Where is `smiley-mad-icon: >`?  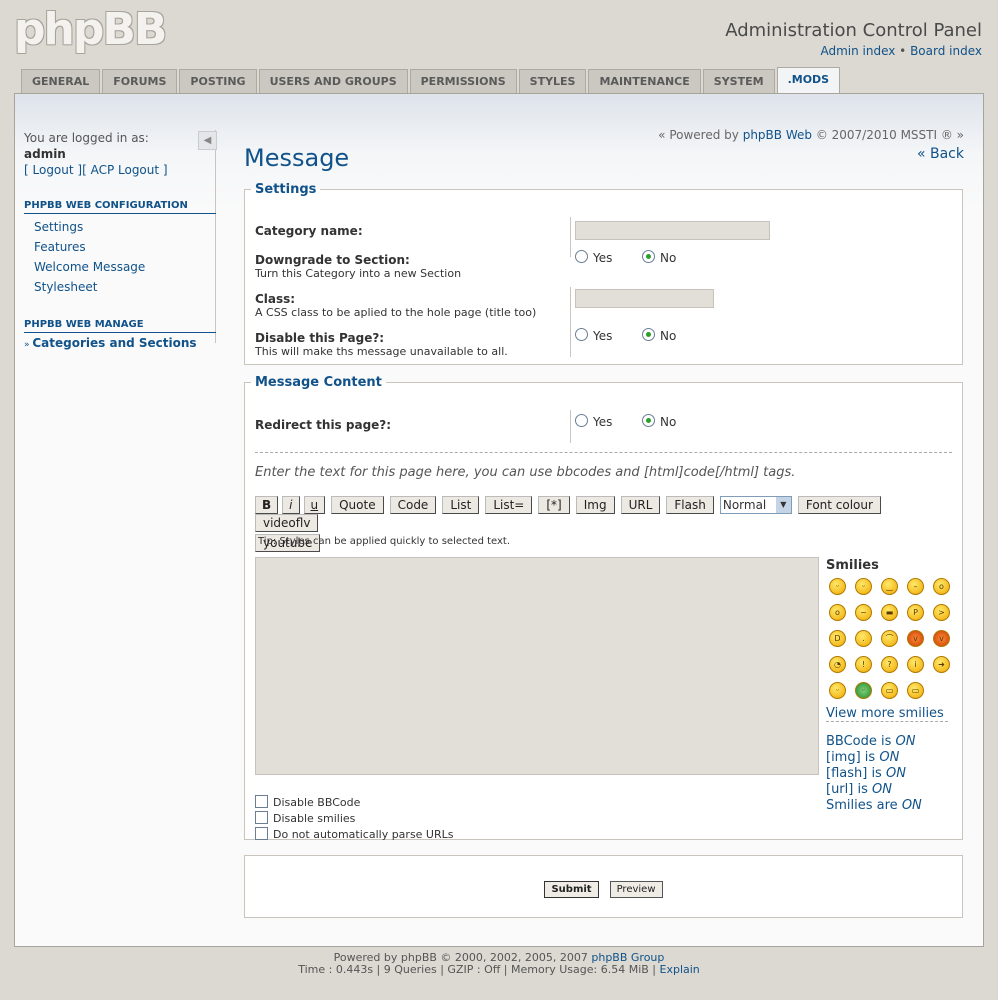 smiley-mad-icon: > is located at coordinates (941, 612).